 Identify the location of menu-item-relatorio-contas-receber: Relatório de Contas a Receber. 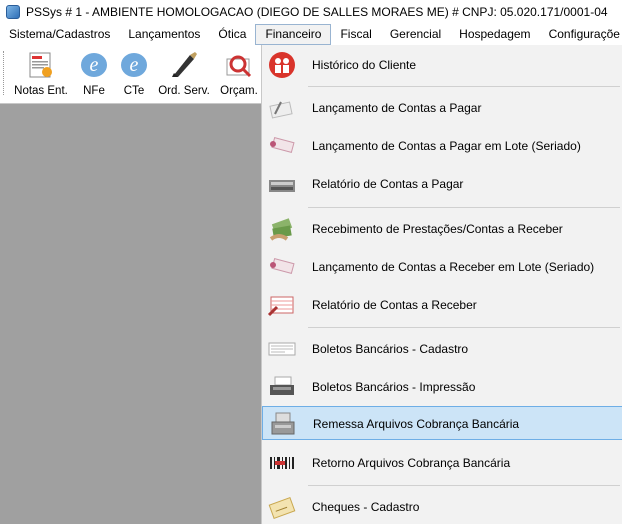
(442, 305).